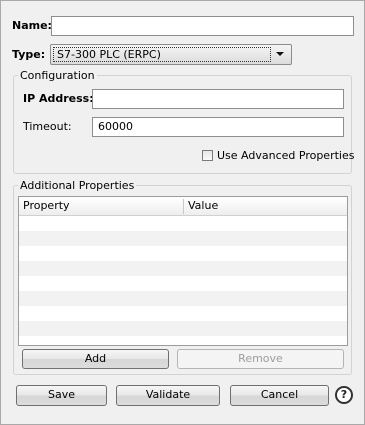 Image resolution: width=365 pixels, height=425 pixels. Describe the element at coordinates (218, 127) in the screenshot. I see `timeout-input: 60000` at that location.